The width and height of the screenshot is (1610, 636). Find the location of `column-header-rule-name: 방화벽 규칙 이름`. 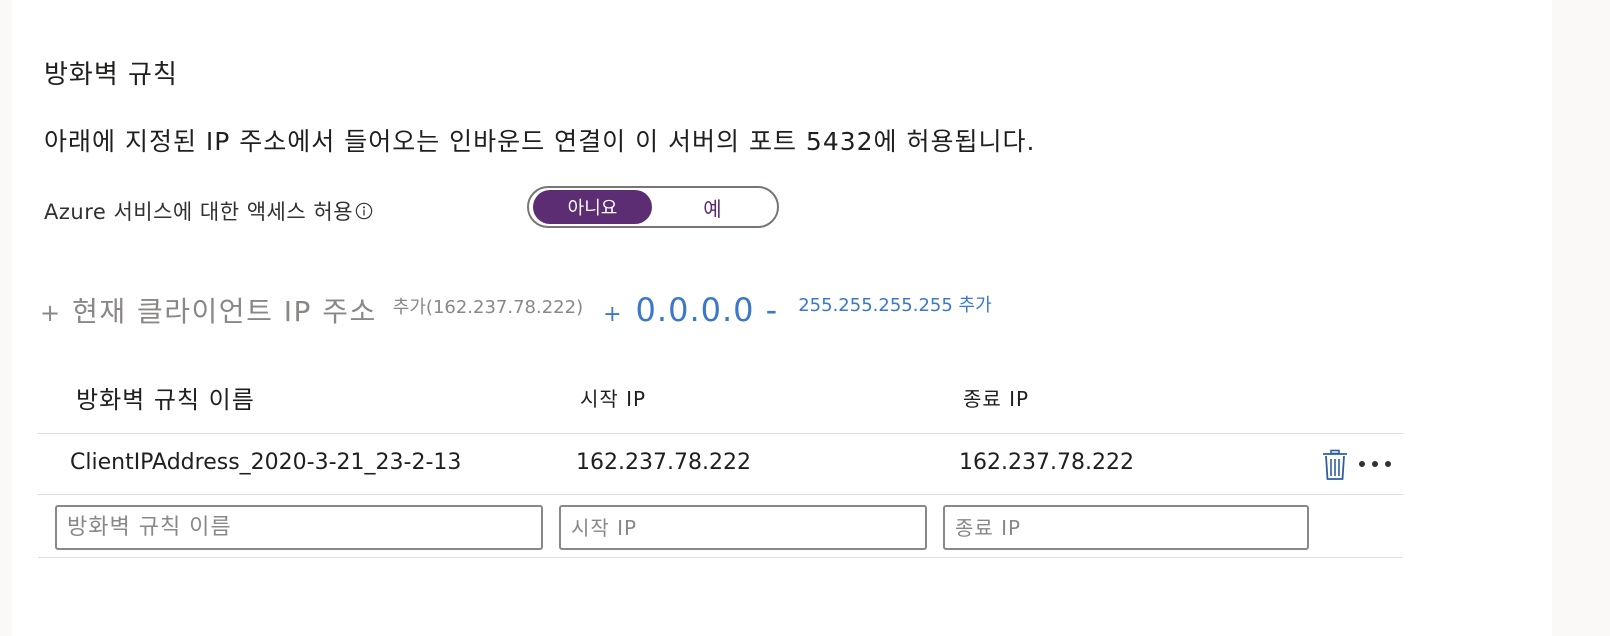

column-header-rule-name: 방화벽 규칙 이름 is located at coordinates (165, 400).